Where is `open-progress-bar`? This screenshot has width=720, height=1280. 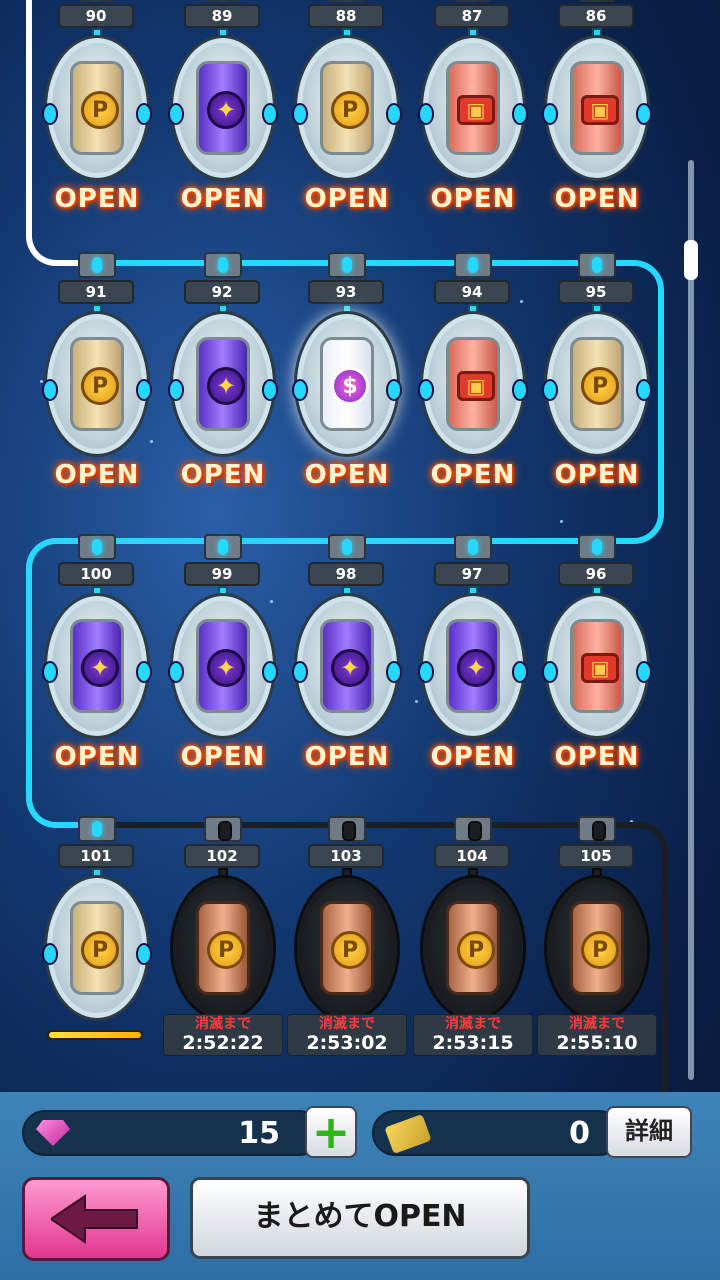 open-progress-bar is located at coordinates (95, 1035).